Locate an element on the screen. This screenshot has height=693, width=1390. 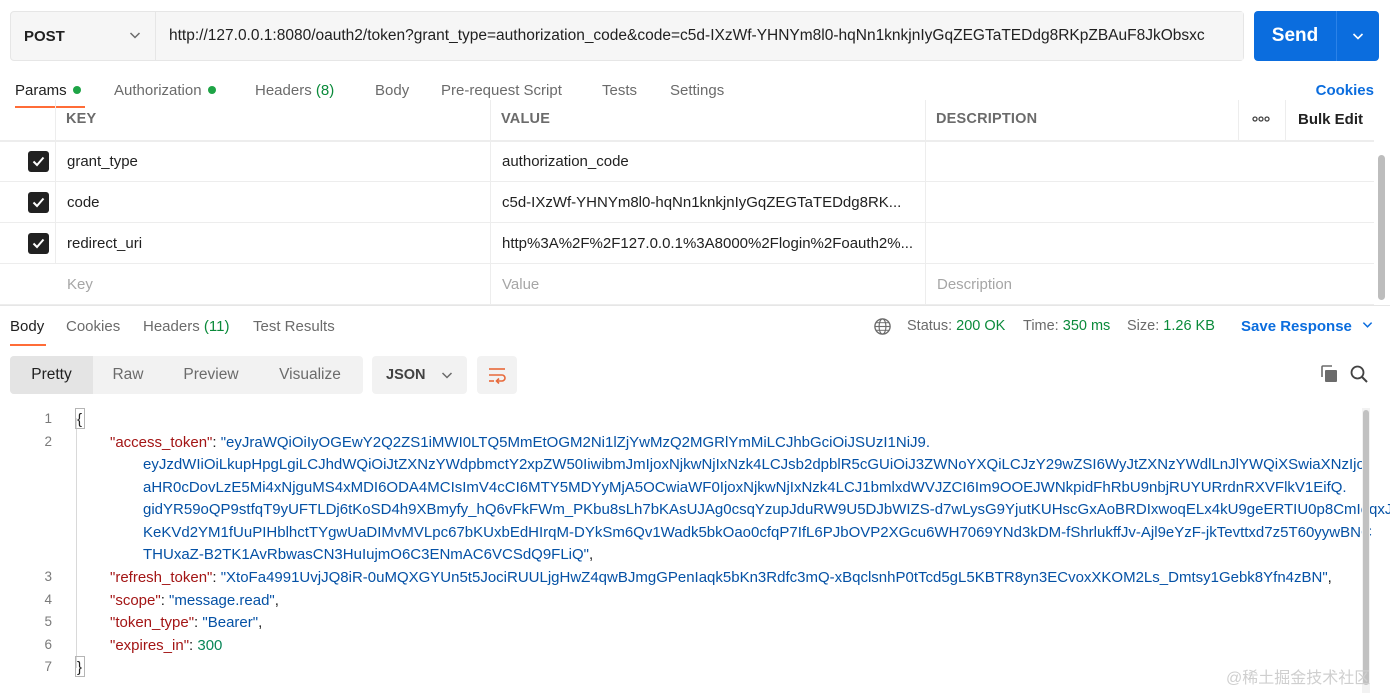
tab-test-results: Test Results is located at coordinates (294, 326).